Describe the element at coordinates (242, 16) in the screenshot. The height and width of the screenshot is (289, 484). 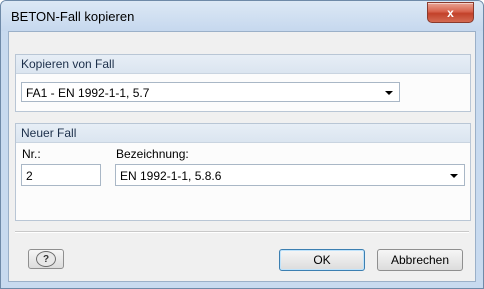
I see `title-bar: BETON-Fall kopieren x` at that location.